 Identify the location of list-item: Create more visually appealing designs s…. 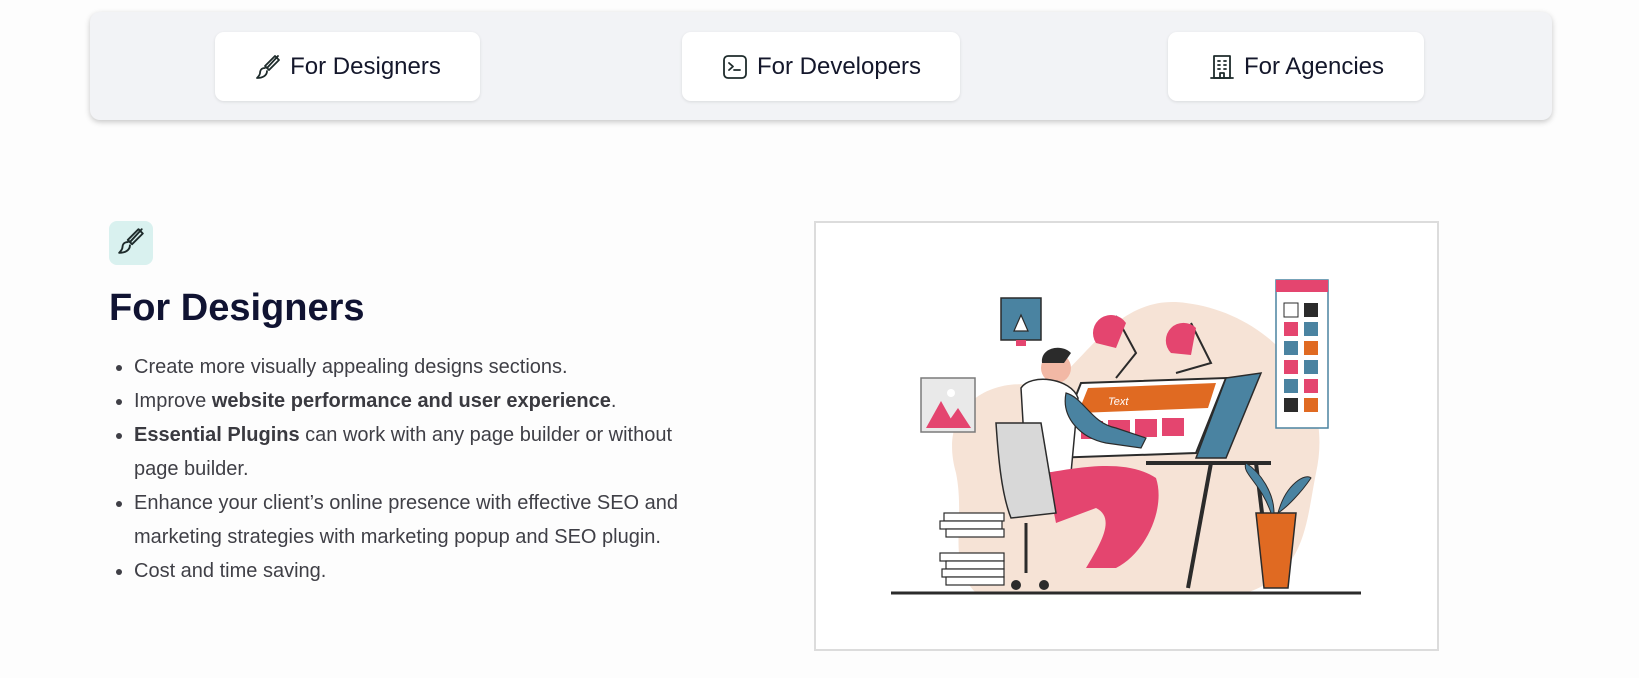
(424, 367).